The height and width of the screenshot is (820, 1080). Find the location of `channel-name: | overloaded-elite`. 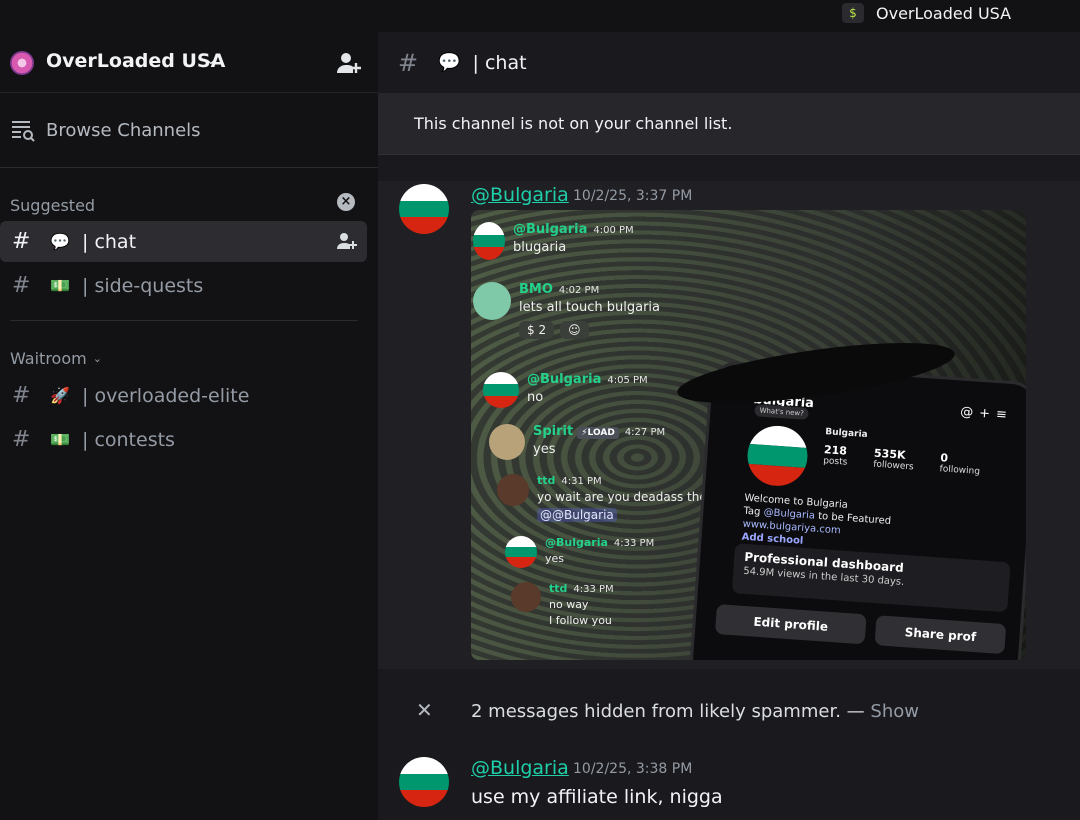

channel-name: | overloaded-elite is located at coordinates (166, 395).